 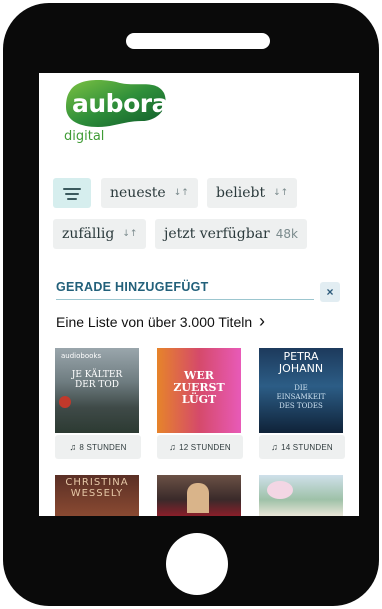 I want to click on chevron-right-icon: ›, so click(x=262, y=321).